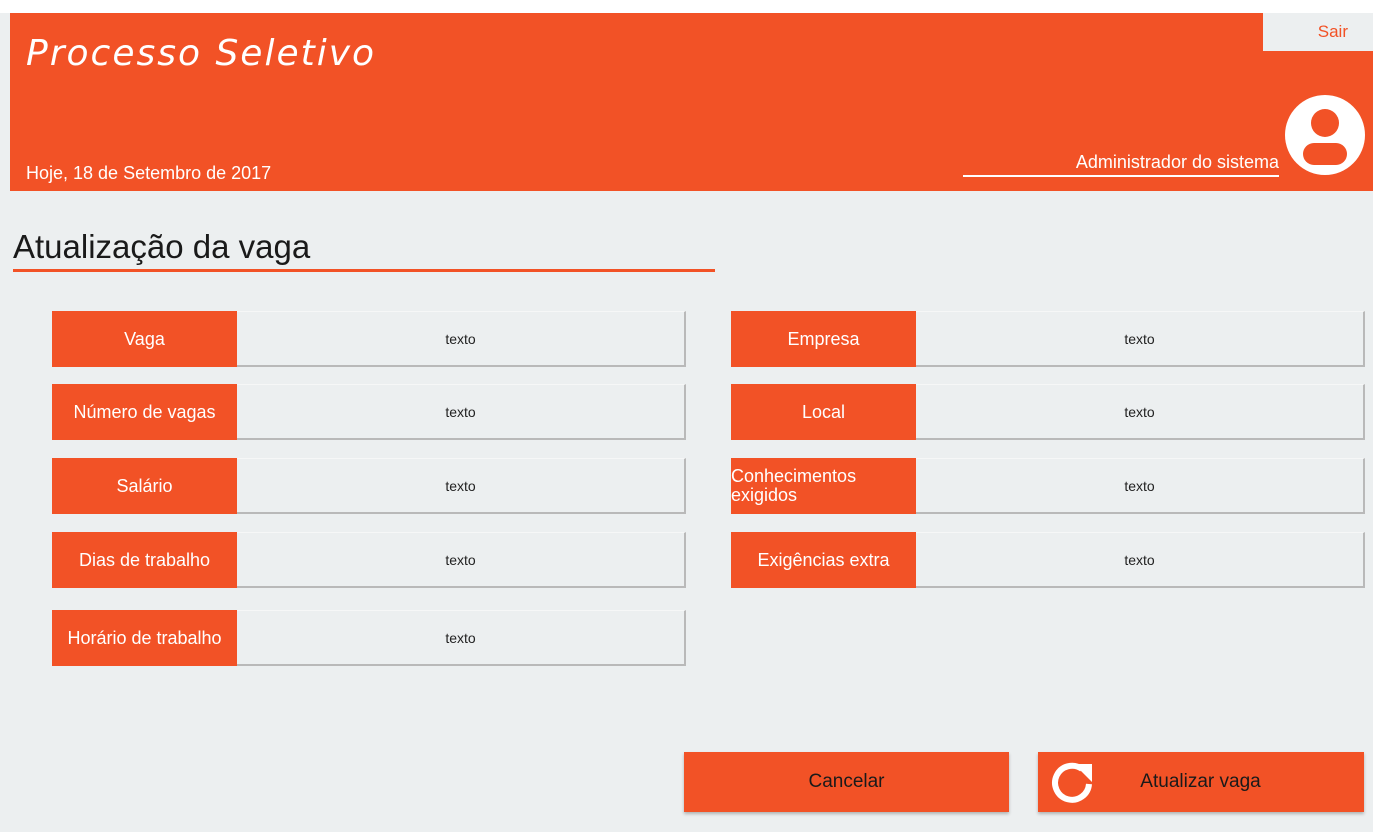  I want to click on field-label-empresa: Empresa, so click(823, 339).